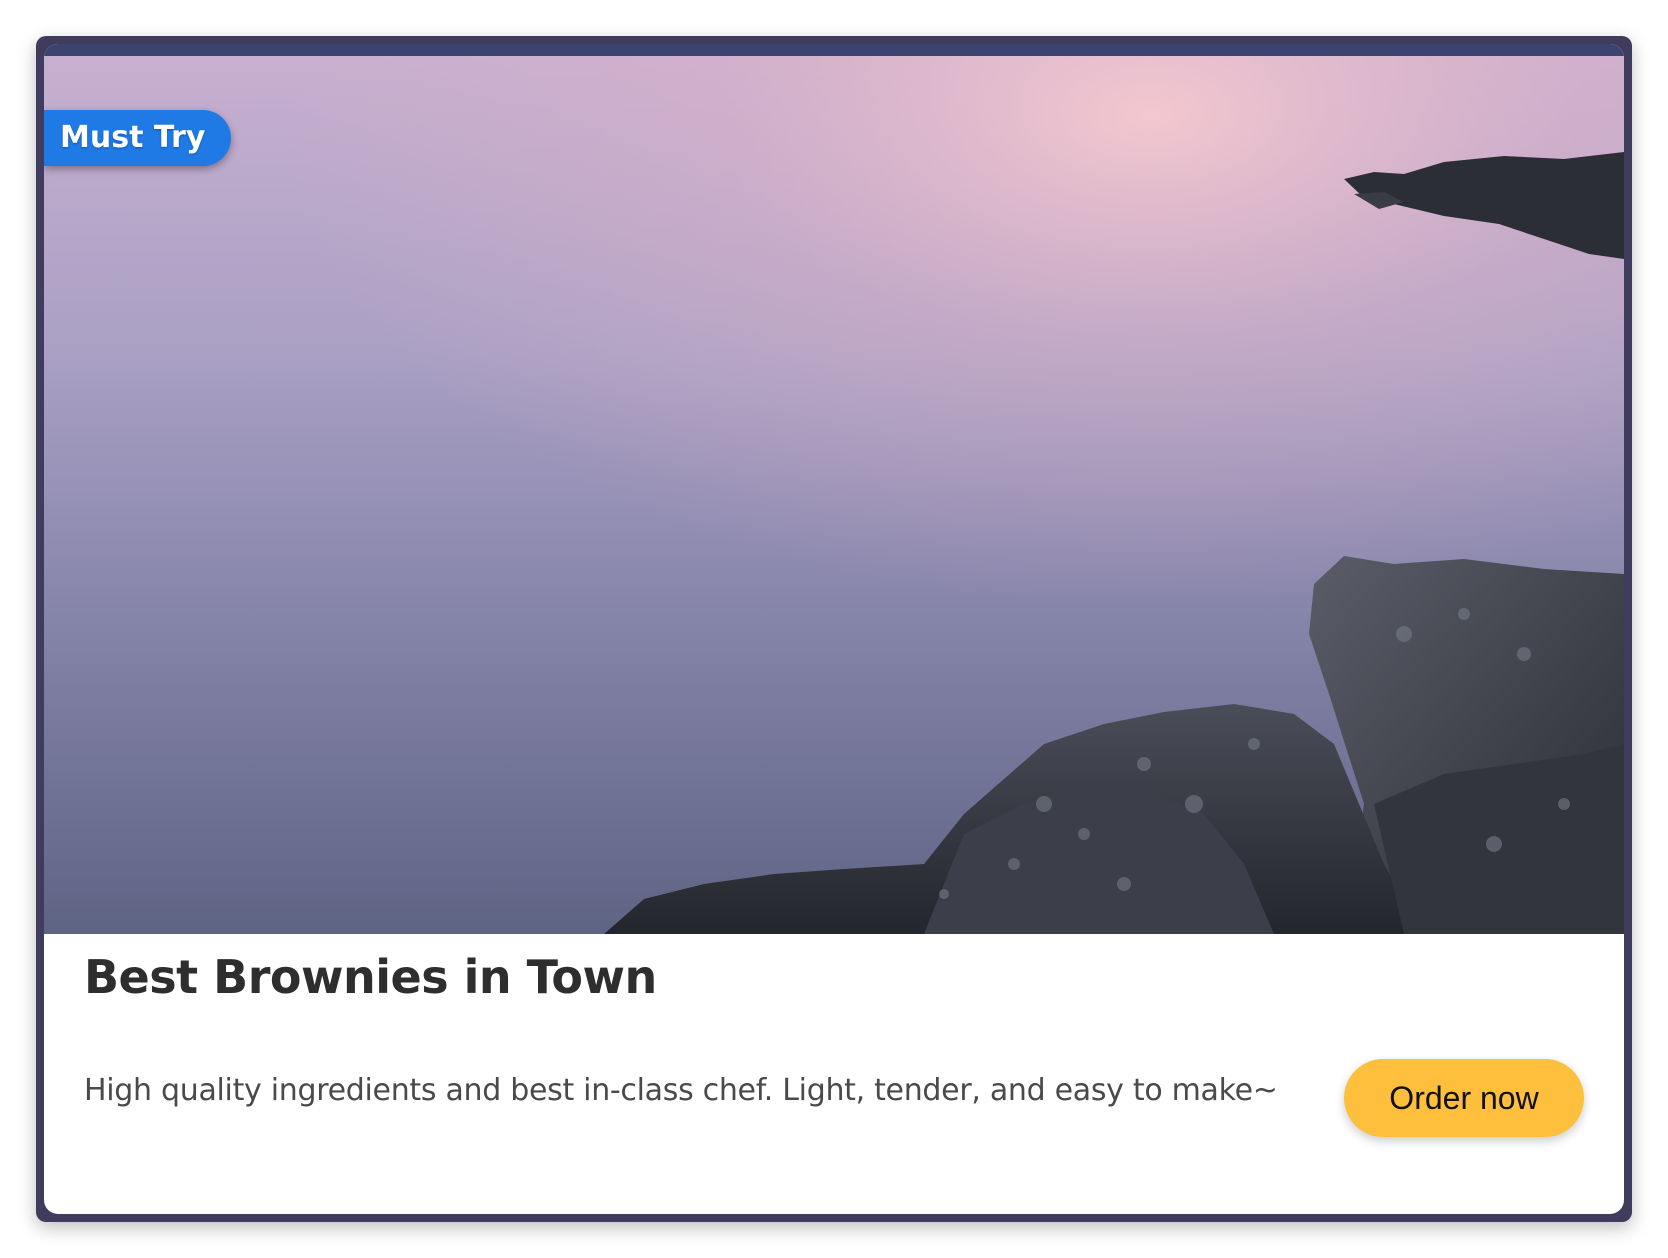 The width and height of the screenshot is (1668, 1258). Describe the element at coordinates (1464, 1098) in the screenshot. I see `order-now-button: Order now` at that location.